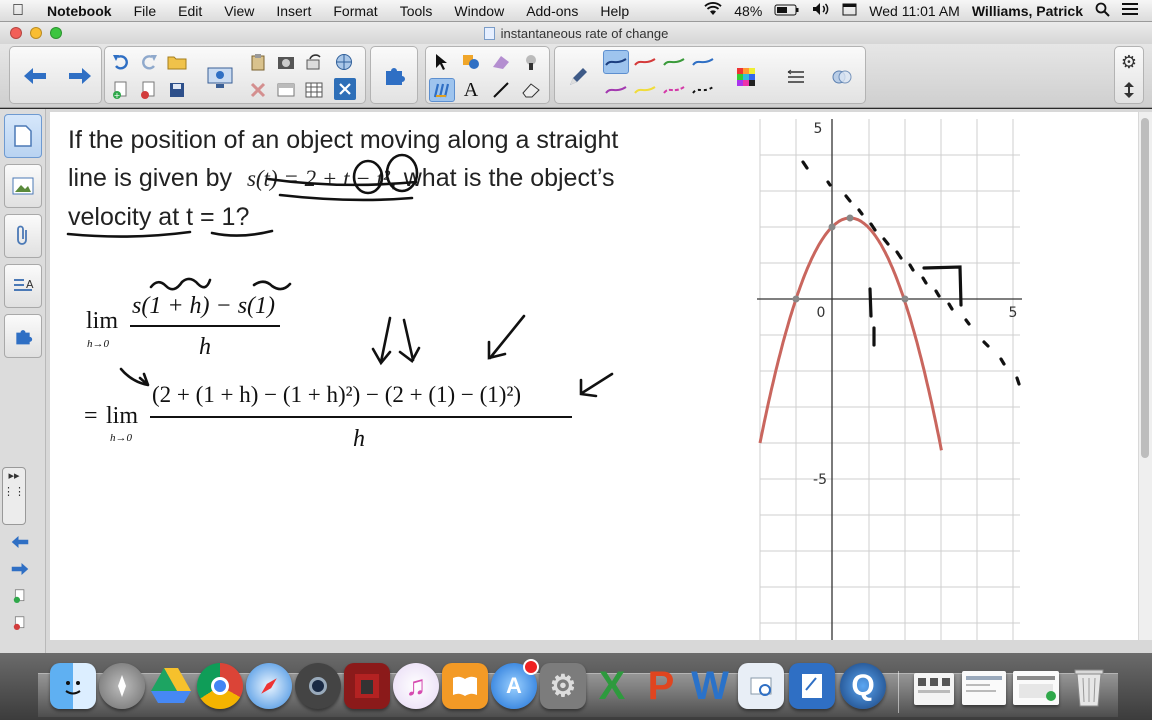 The height and width of the screenshot is (720, 1152). Describe the element at coordinates (286, 62) in the screenshot. I see `screen-capture-icon` at that location.